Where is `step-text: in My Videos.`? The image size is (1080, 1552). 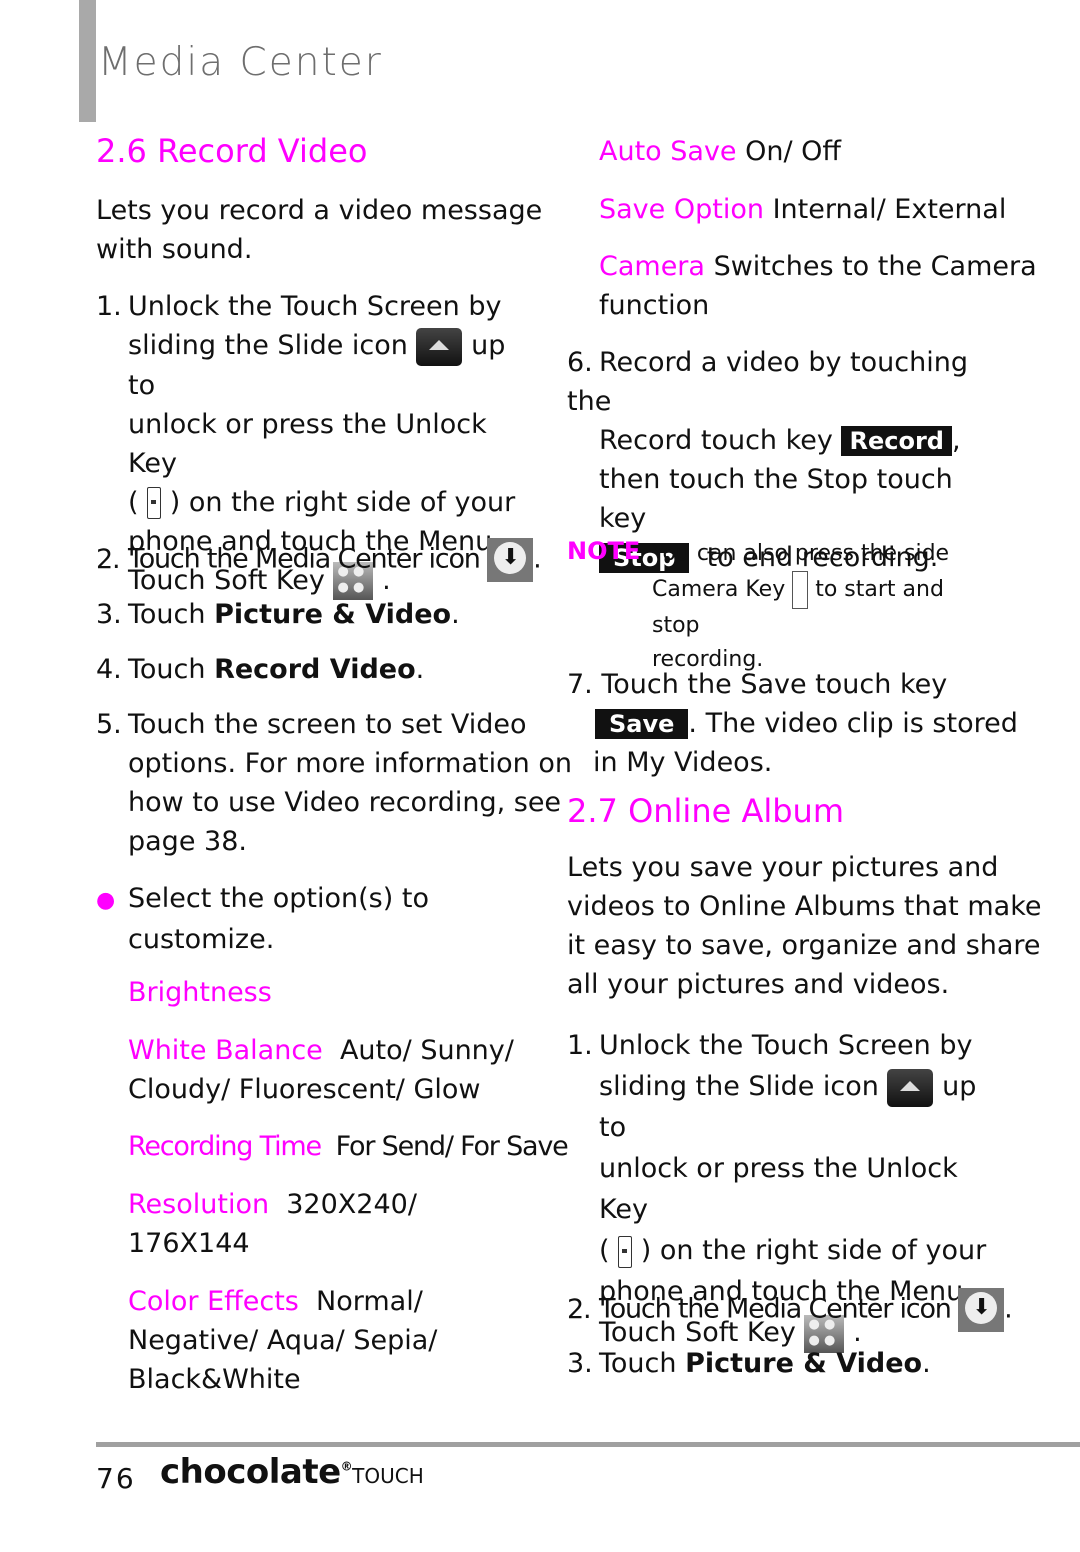
step-text: in My Videos. is located at coordinates (683, 762).